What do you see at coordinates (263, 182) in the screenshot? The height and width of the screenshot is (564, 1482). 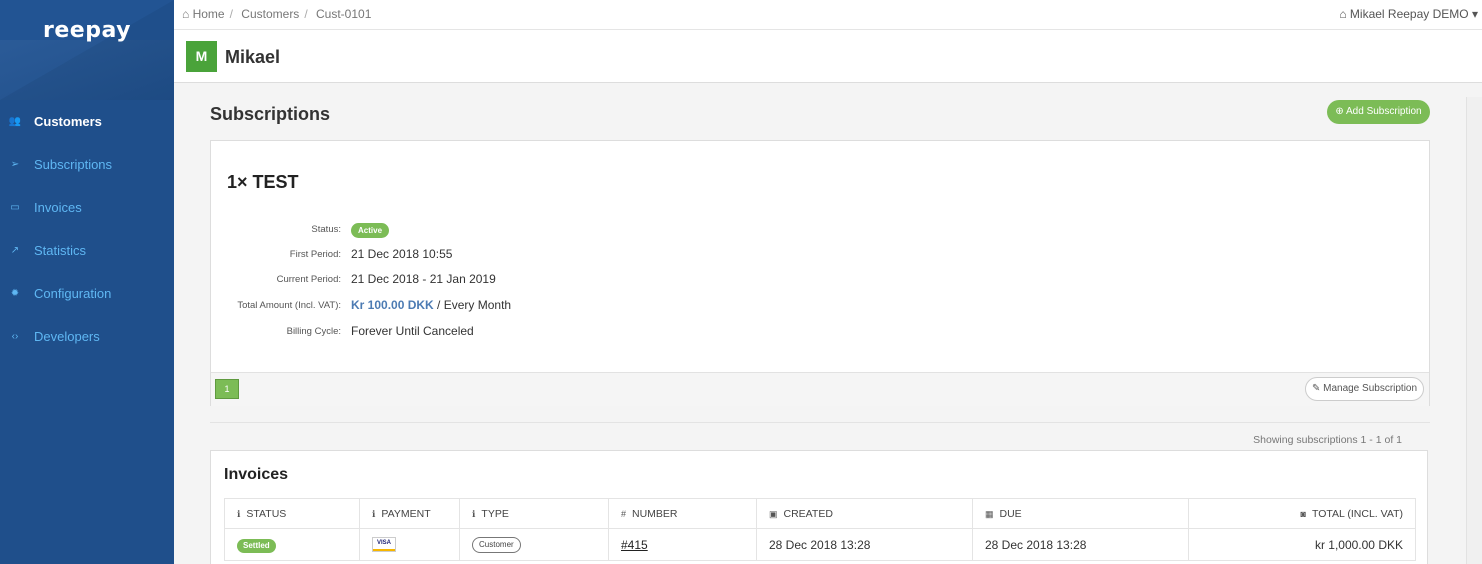 I see `subscription-title: 1× TEST` at bounding box center [263, 182].